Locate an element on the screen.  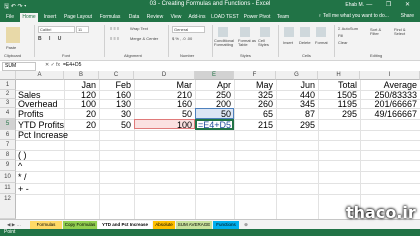
column-header-c: C is located at coordinates (116, 75).